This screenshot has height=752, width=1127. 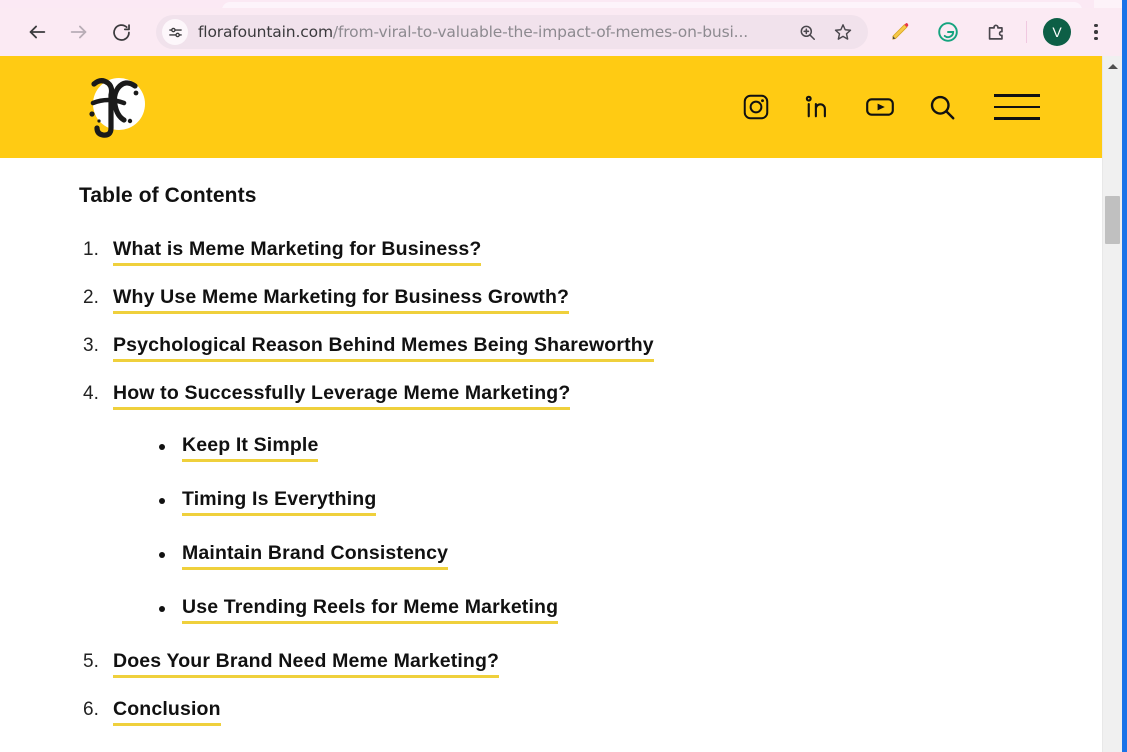 What do you see at coordinates (167, 712) in the screenshot?
I see `toc-link-conclusion: Conclusion` at bounding box center [167, 712].